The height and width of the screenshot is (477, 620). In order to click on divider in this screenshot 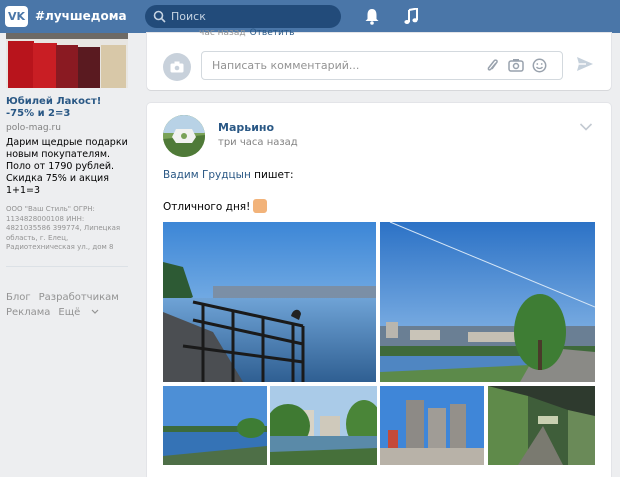, I will do `click(67, 266)`.